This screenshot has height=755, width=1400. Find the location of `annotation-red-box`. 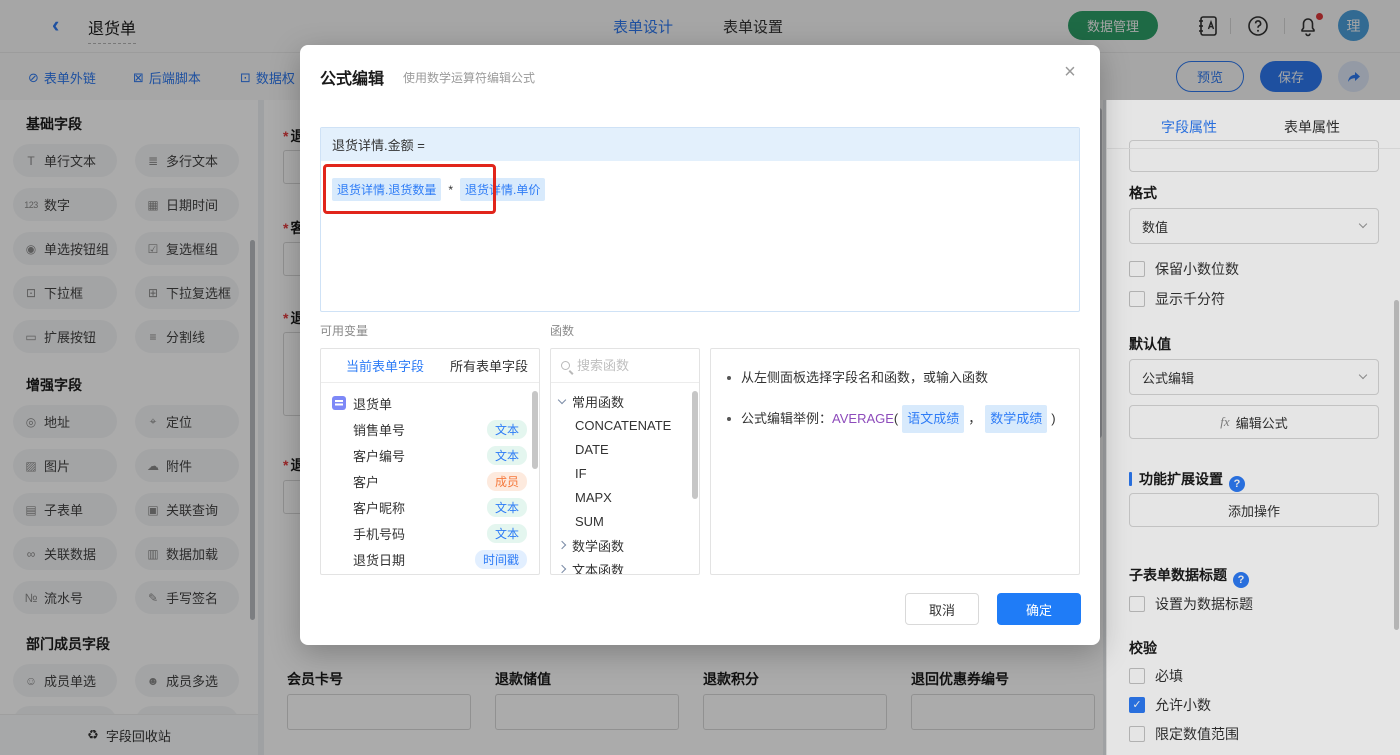

annotation-red-box is located at coordinates (409, 189).